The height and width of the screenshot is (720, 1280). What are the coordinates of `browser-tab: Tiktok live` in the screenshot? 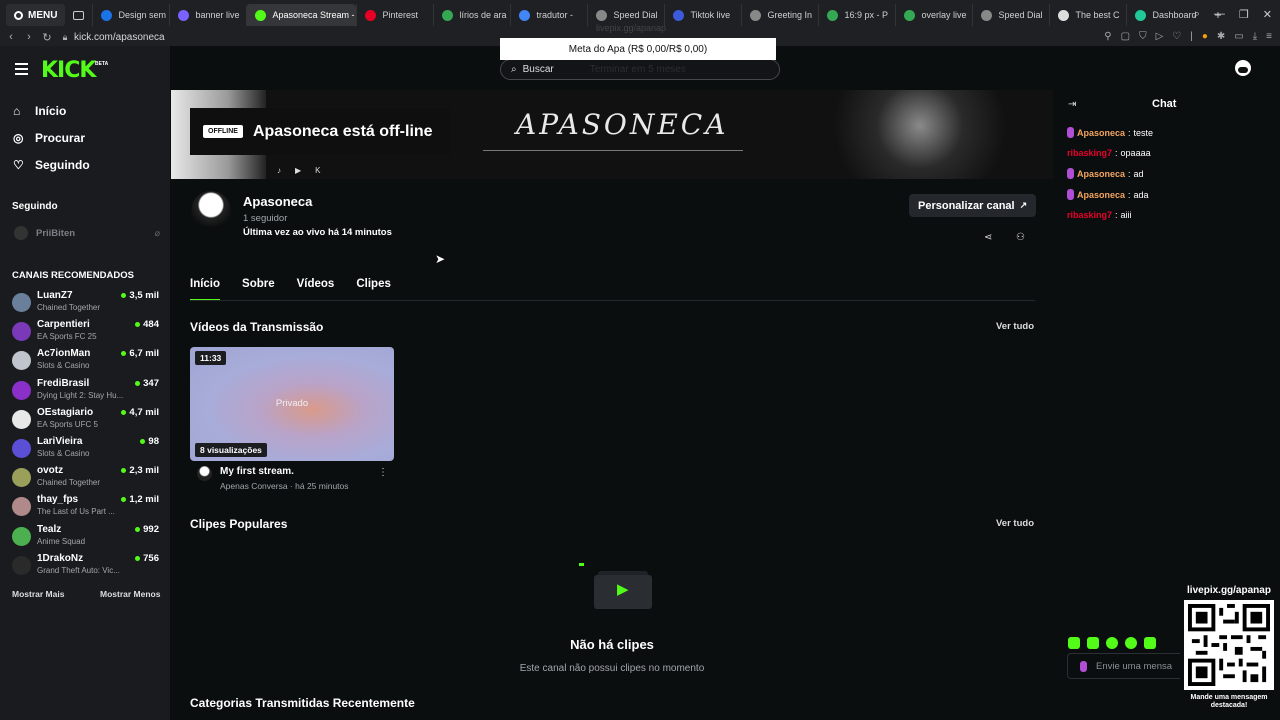 It's located at (702, 15).